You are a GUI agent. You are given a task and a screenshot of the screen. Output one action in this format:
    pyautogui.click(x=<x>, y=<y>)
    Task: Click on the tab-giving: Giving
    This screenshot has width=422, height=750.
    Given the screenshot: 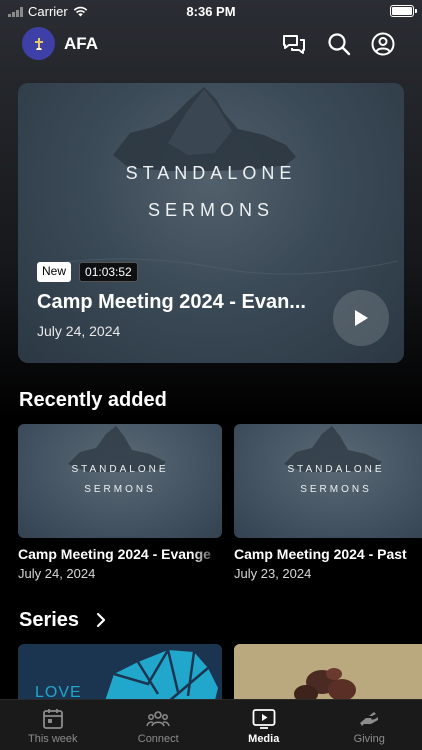 What is the action you would take?
    pyautogui.click(x=369, y=725)
    